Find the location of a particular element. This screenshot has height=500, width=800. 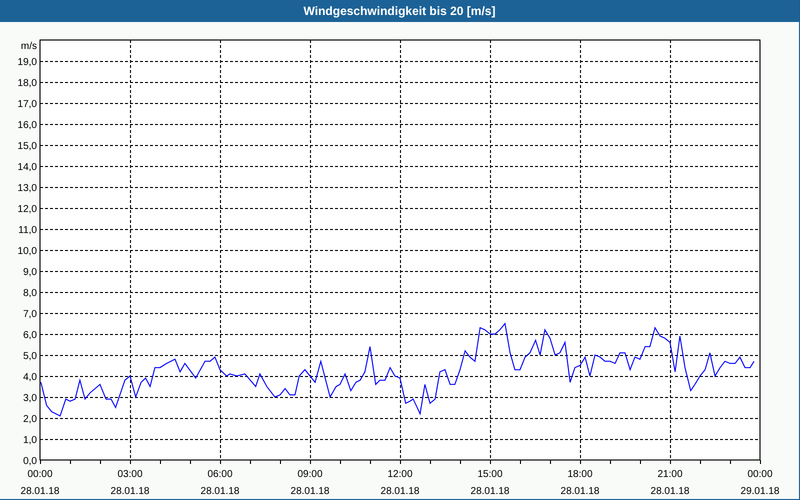

y-tick-label: 13,0 is located at coordinates (27, 188).